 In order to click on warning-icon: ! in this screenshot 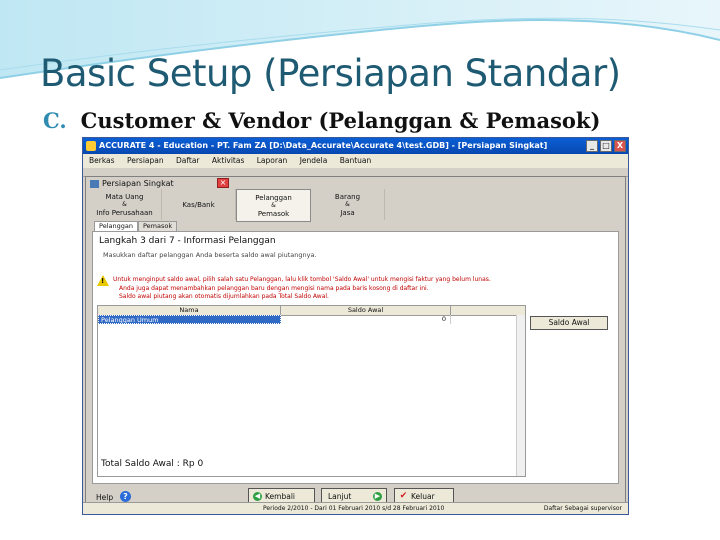, I will do `click(103, 280)`.